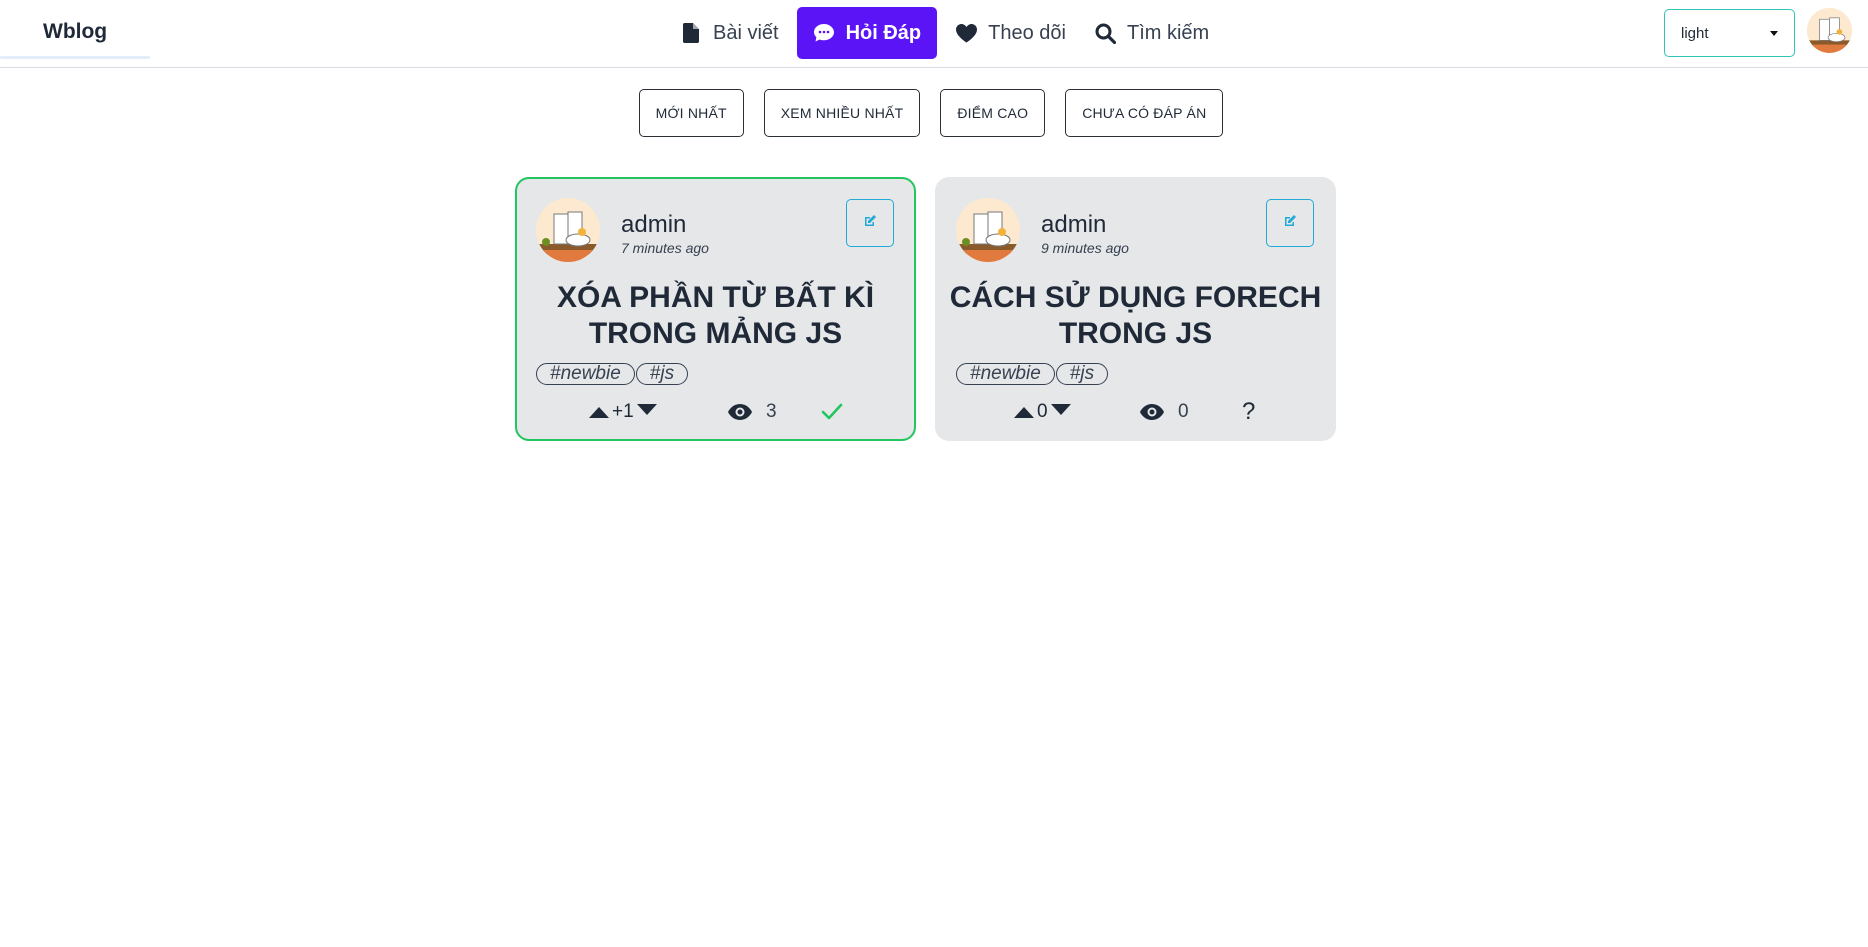 The image size is (1868, 947). What do you see at coordinates (715, 414) in the screenshot?
I see `question-stats: +1 3` at bounding box center [715, 414].